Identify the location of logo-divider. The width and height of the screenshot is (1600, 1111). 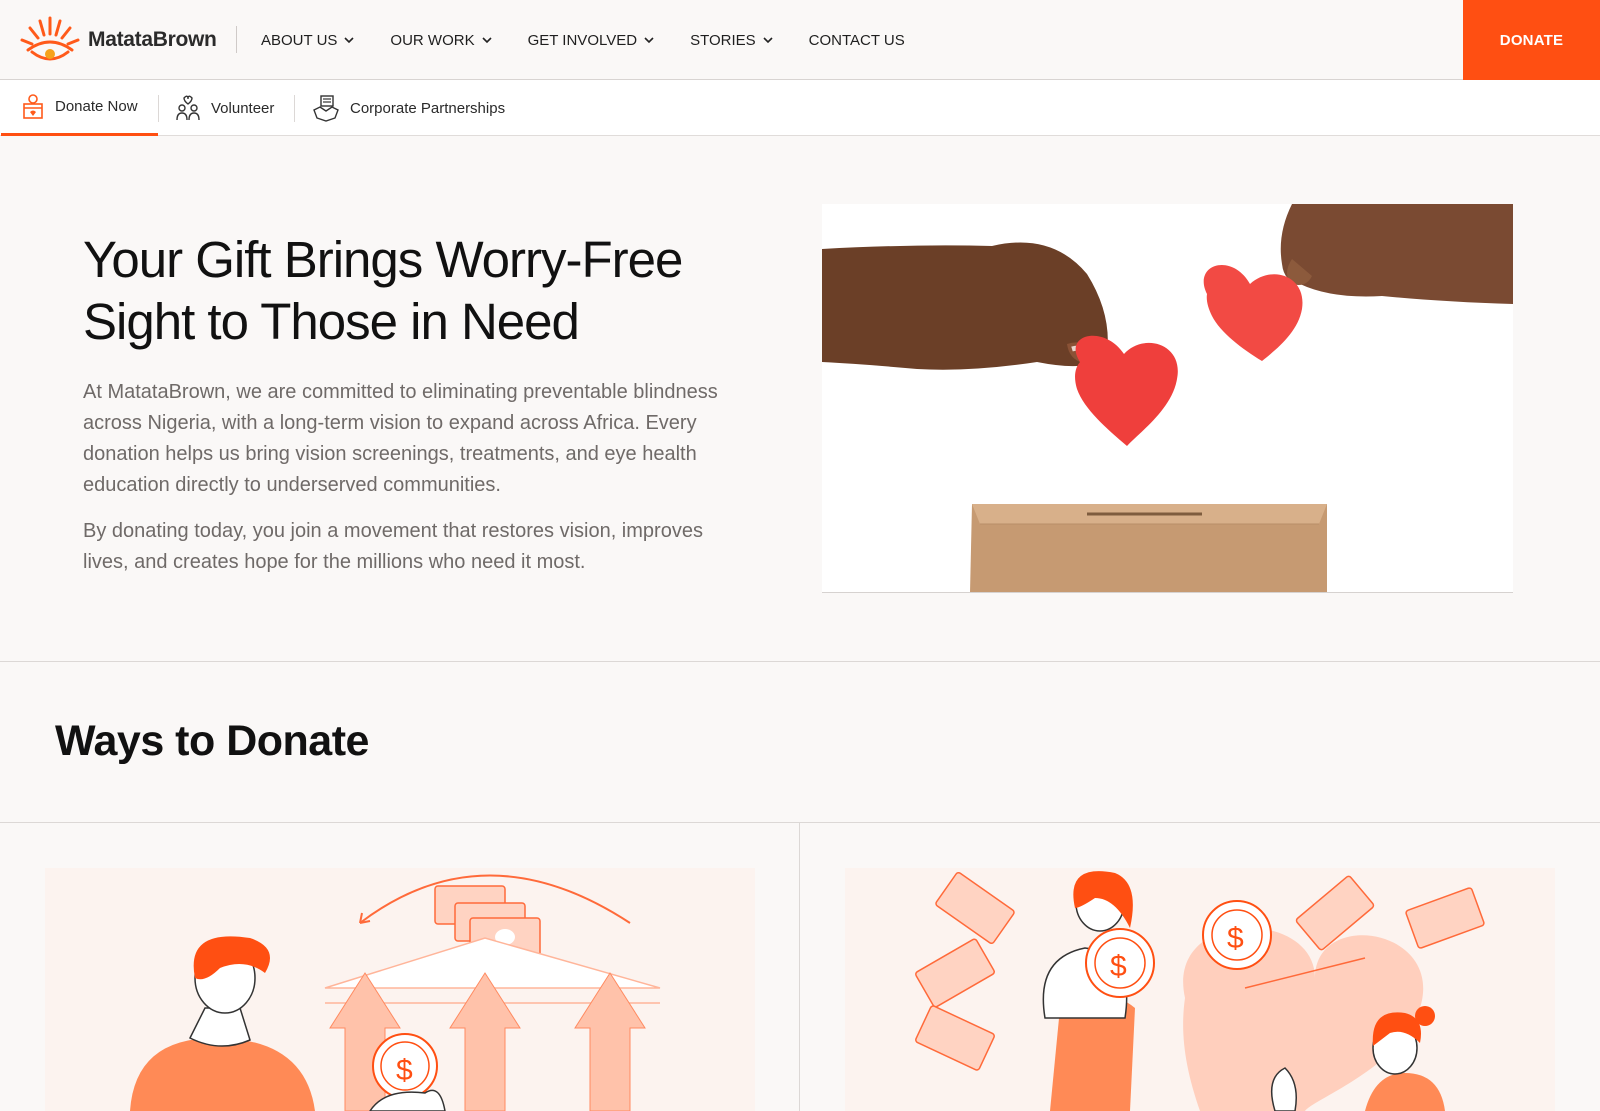
(236, 39).